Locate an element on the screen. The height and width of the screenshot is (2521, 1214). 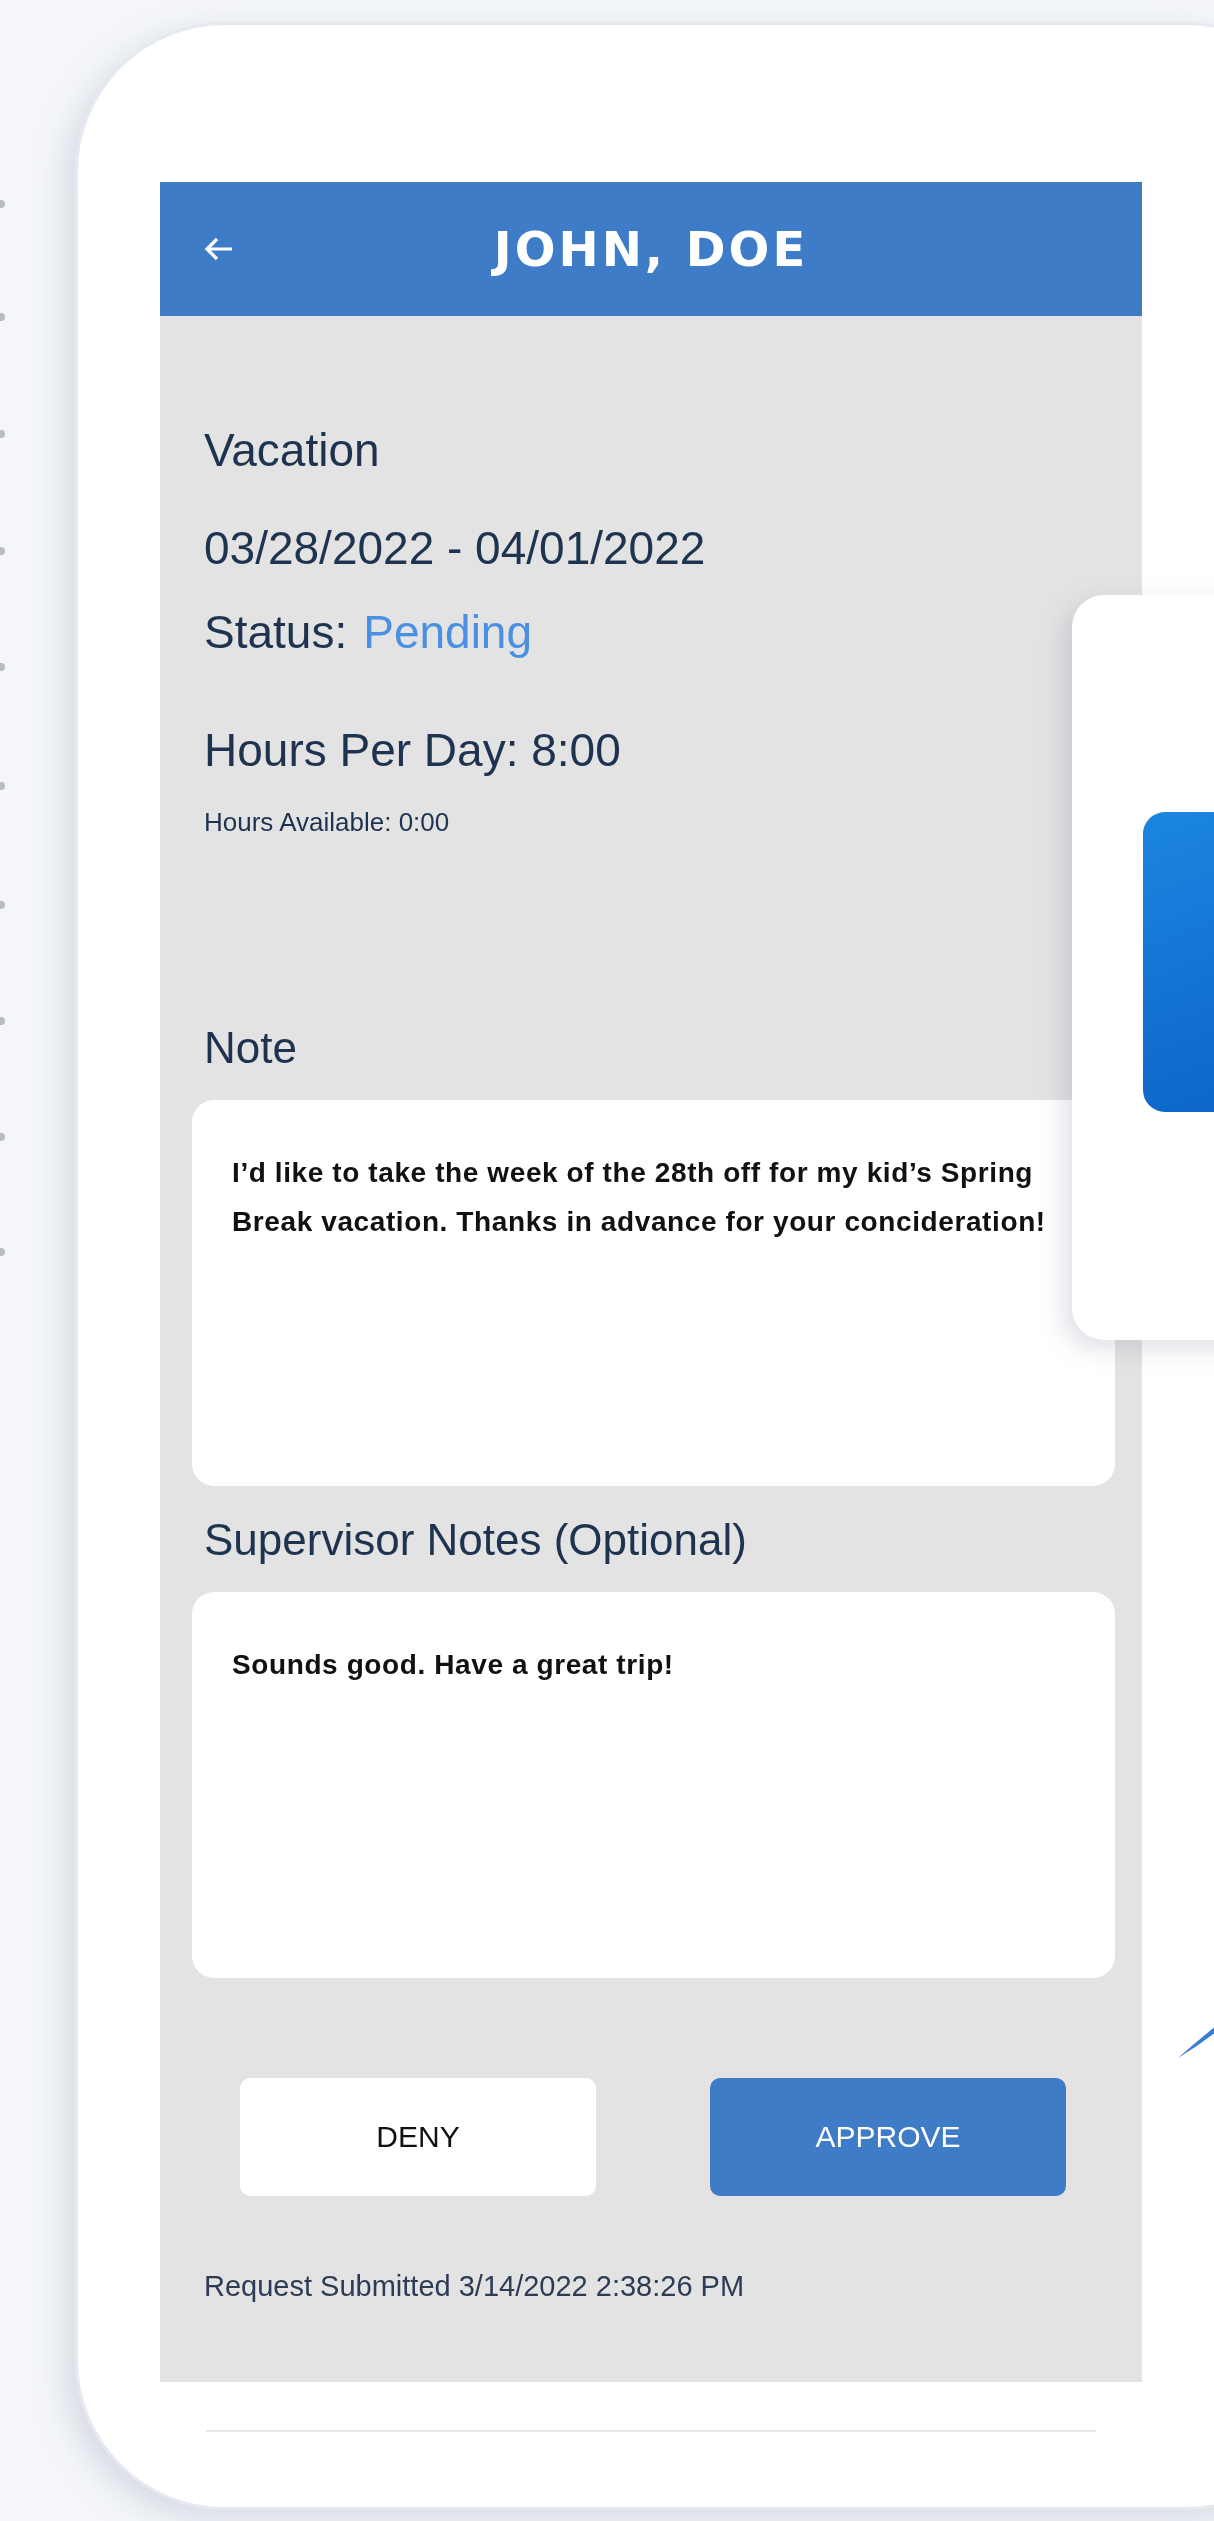
status-value: Pending is located at coordinates (448, 632).